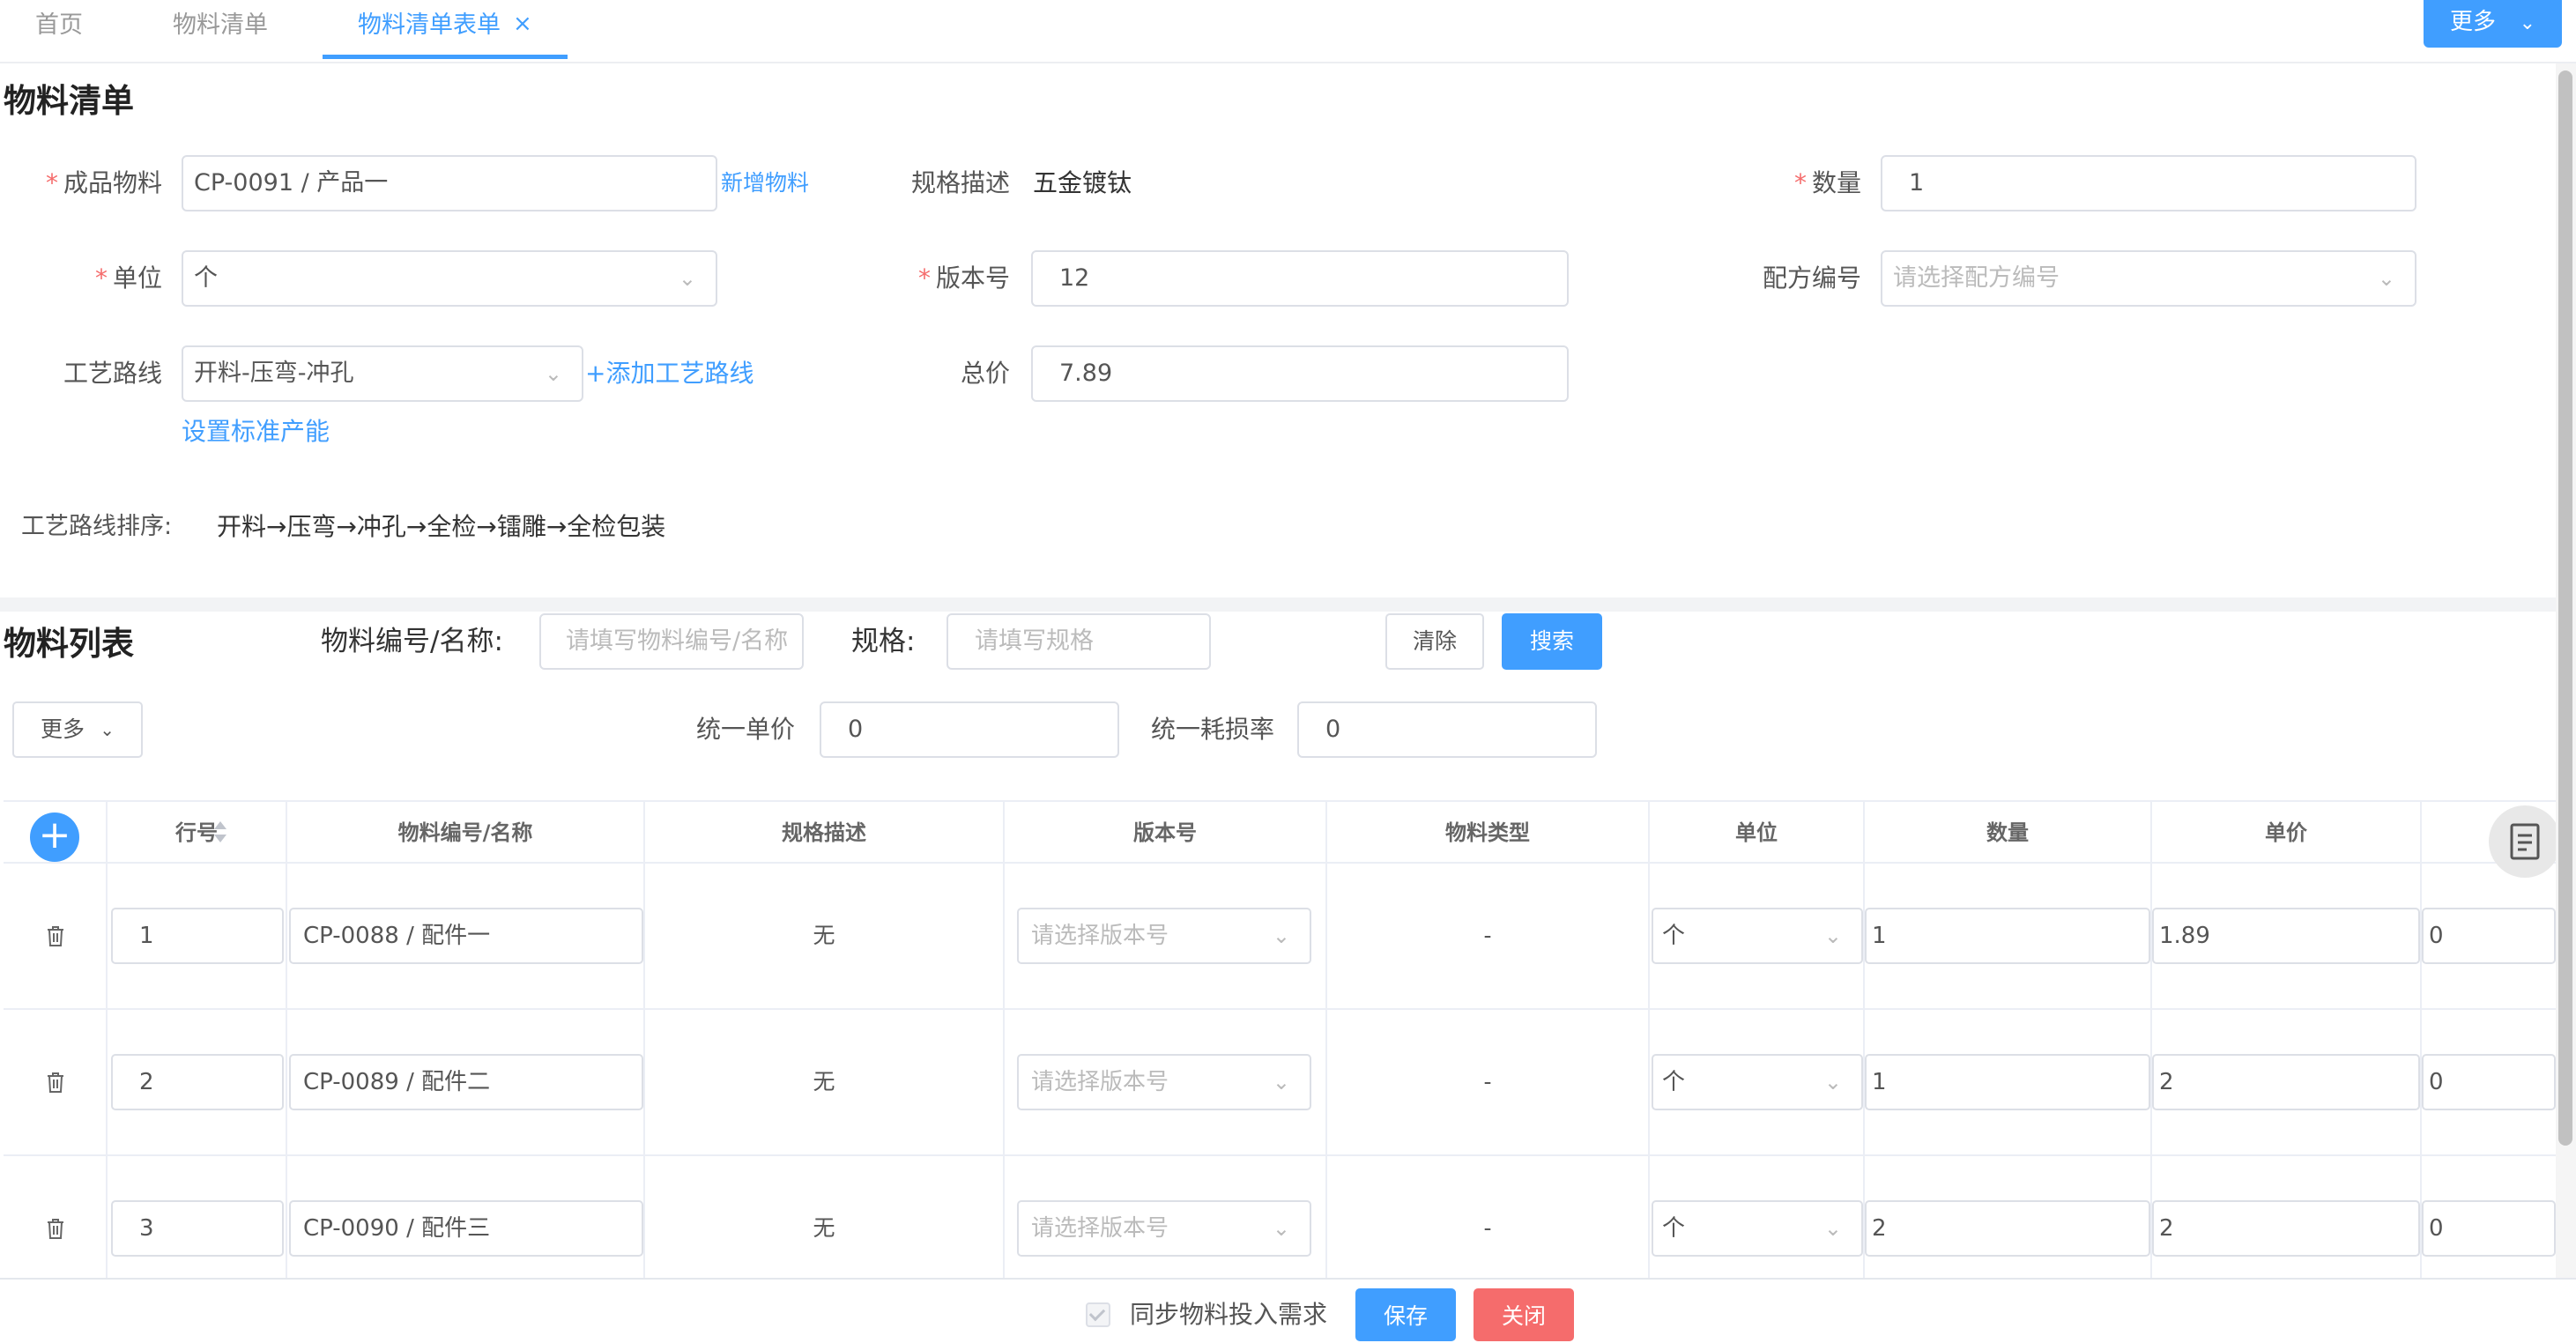 The width and height of the screenshot is (2576, 1343). What do you see at coordinates (1447, 729) in the screenshot?
I see `loss-rate-input: 0` at bounding box center [1447, 729].